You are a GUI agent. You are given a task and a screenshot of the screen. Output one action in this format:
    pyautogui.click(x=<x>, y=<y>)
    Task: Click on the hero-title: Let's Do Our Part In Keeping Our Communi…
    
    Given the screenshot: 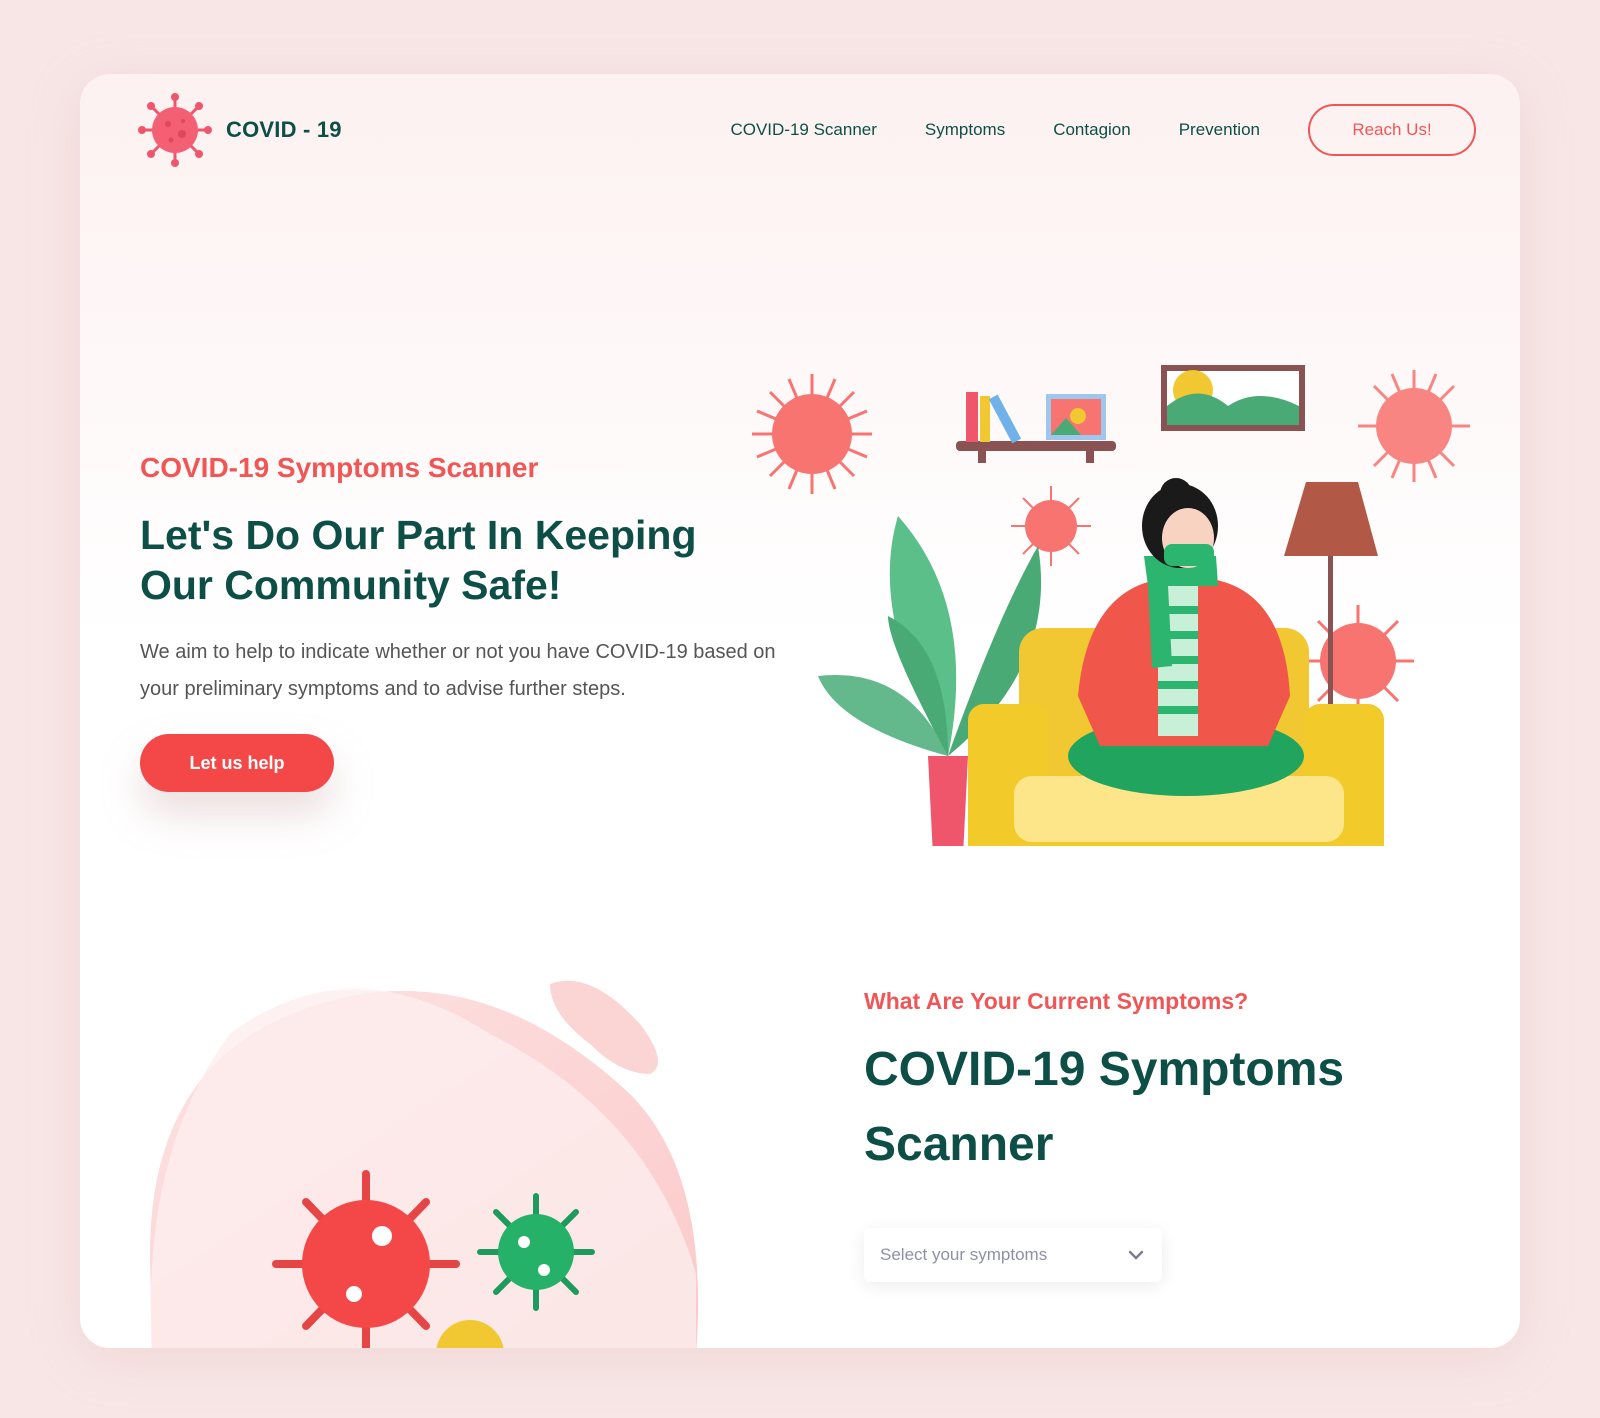 What is the action you would take?
    pyautogui.click(x=418, y=560)
    